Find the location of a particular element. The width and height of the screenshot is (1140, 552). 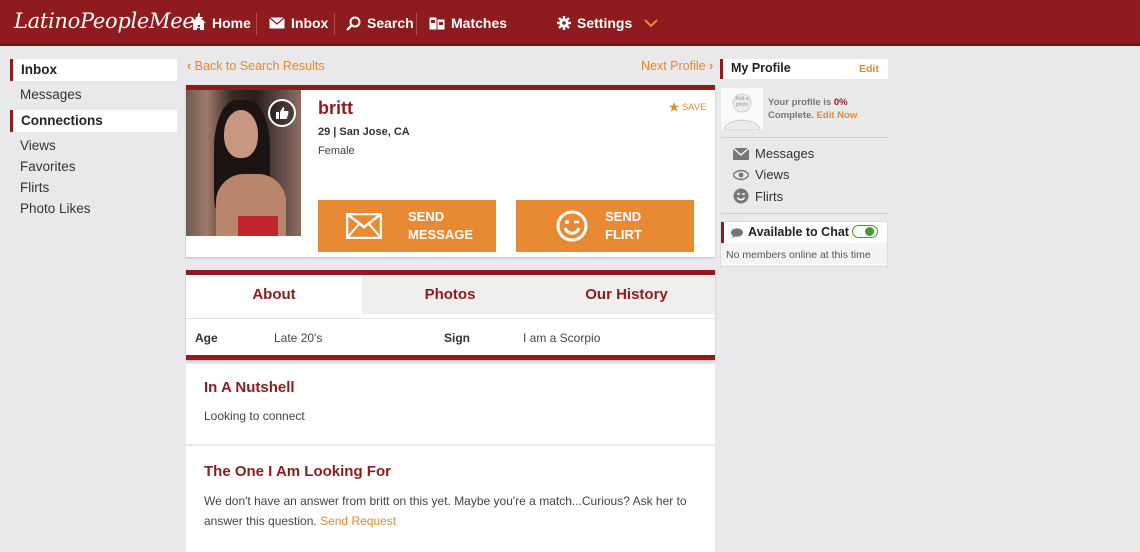

nutshell-title: In A Nutshell is located at coordinates (249, 387).